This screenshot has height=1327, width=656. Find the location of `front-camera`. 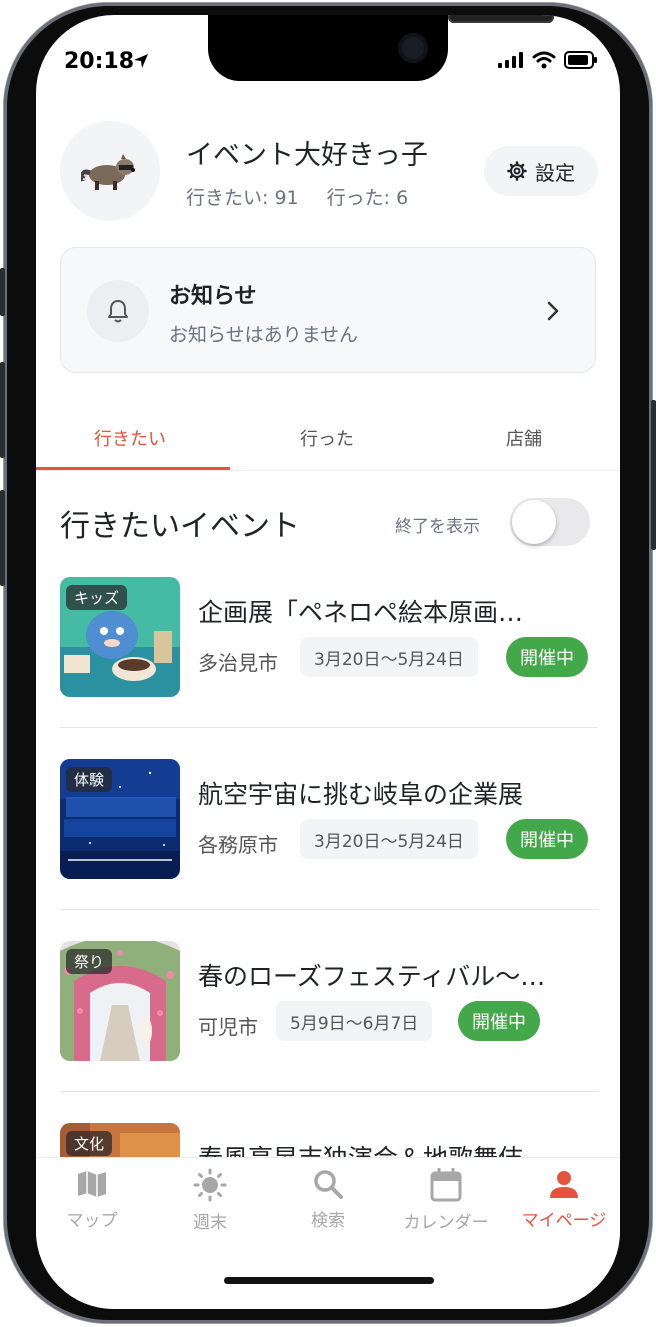

front-camera is located at coordinates (413, 48).